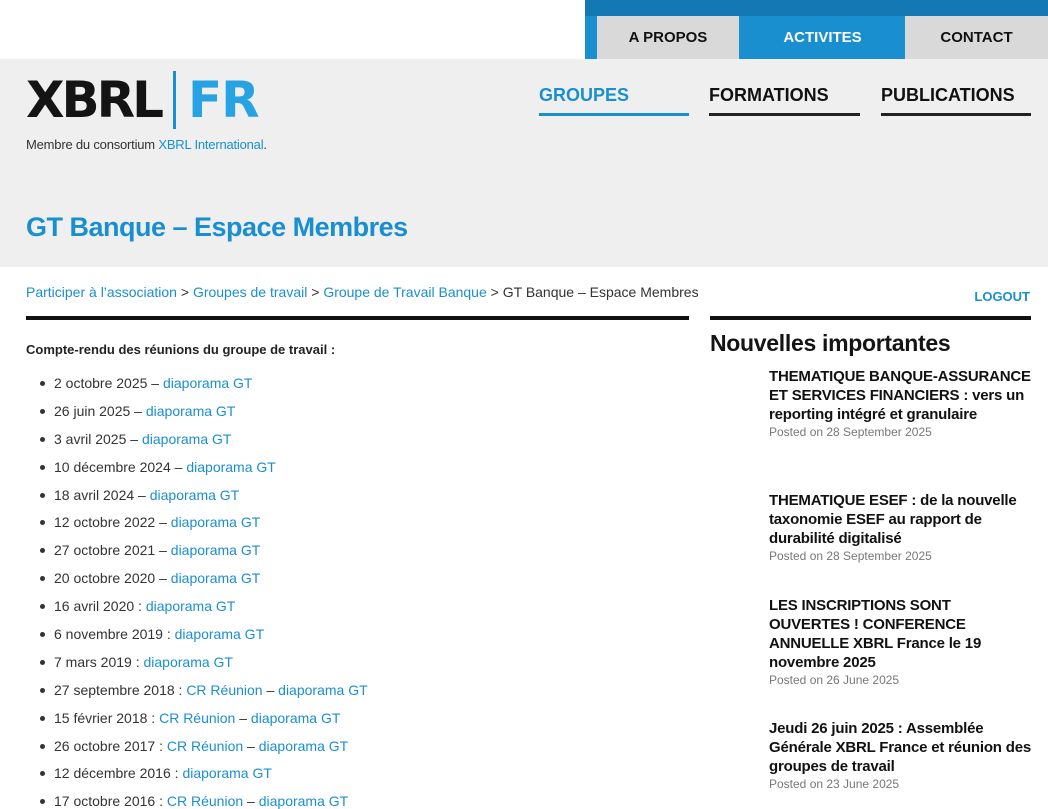 The width and height of the screenshot is (1048, 809). I want to click on member-suffix: ., so click(265, 144).